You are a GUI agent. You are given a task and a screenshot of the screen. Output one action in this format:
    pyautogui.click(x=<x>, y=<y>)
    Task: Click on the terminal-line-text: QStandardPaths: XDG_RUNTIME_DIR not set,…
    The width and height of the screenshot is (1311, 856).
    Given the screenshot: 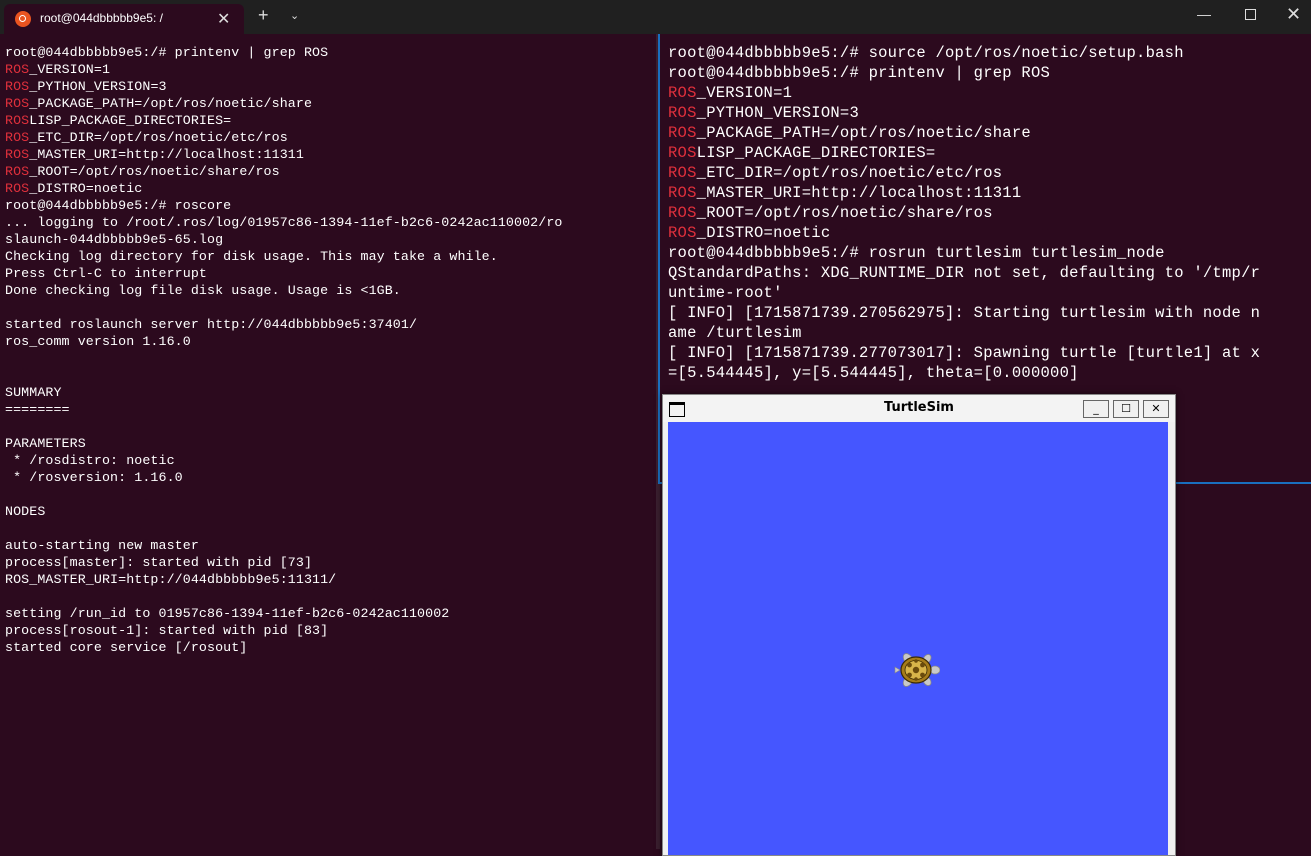 What is the action you would take?
    pyautogui.click(x=964, y=273)
    